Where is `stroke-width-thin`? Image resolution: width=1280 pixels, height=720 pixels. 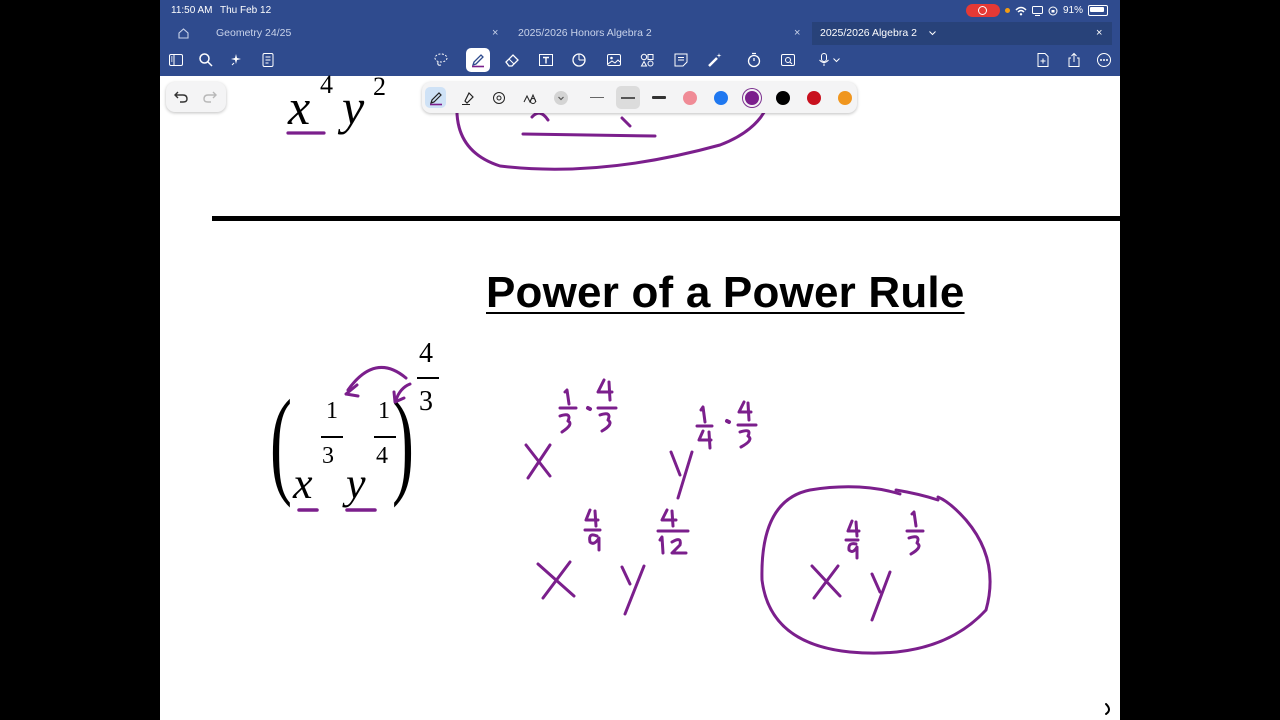 stroke-width-thin is located at coordinates (597, 97).